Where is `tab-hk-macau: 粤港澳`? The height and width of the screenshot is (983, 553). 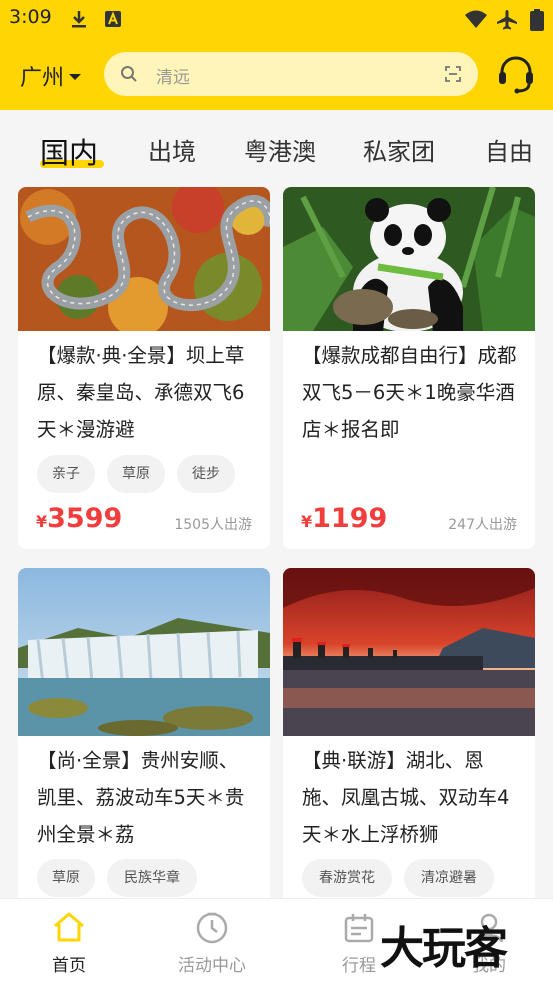
tab-hk-macau: 粤港澳 is located at coordinates (280, 149).